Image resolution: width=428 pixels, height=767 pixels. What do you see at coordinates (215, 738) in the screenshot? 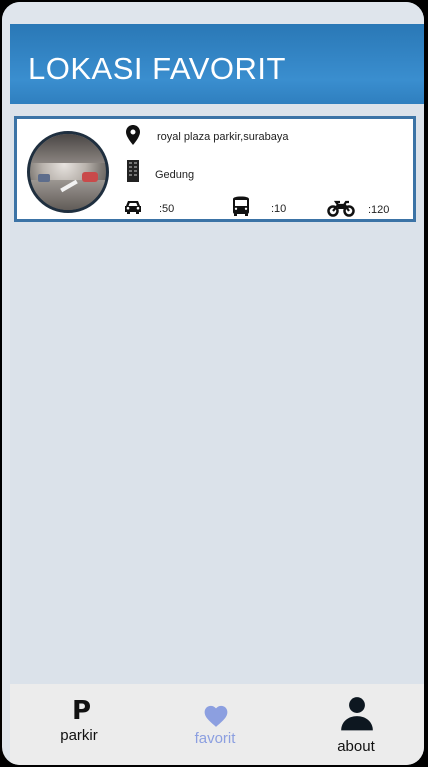
I see `nav-favorit-label: favorit` at bounding box center [215, 738].